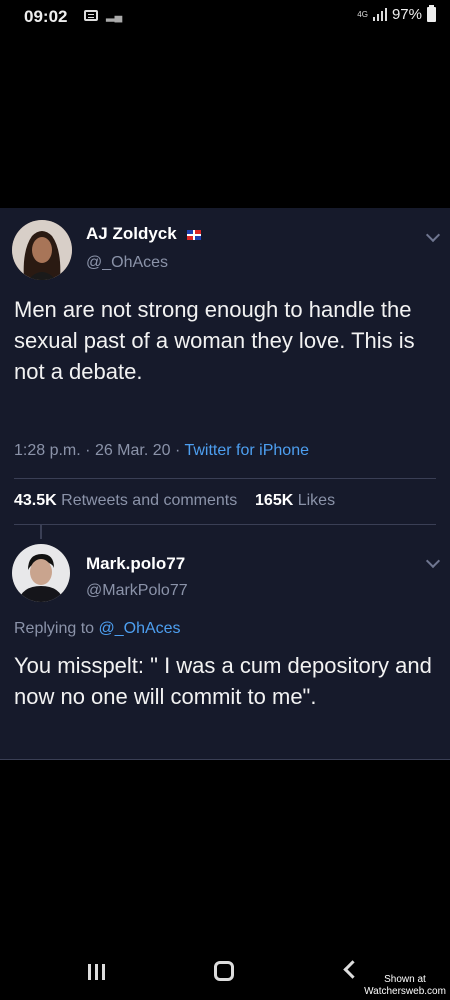  What do you see at coordinates (406, 14) in the screenshot?
I see `battery-percent: 97%` at bounding box center [406, 14].